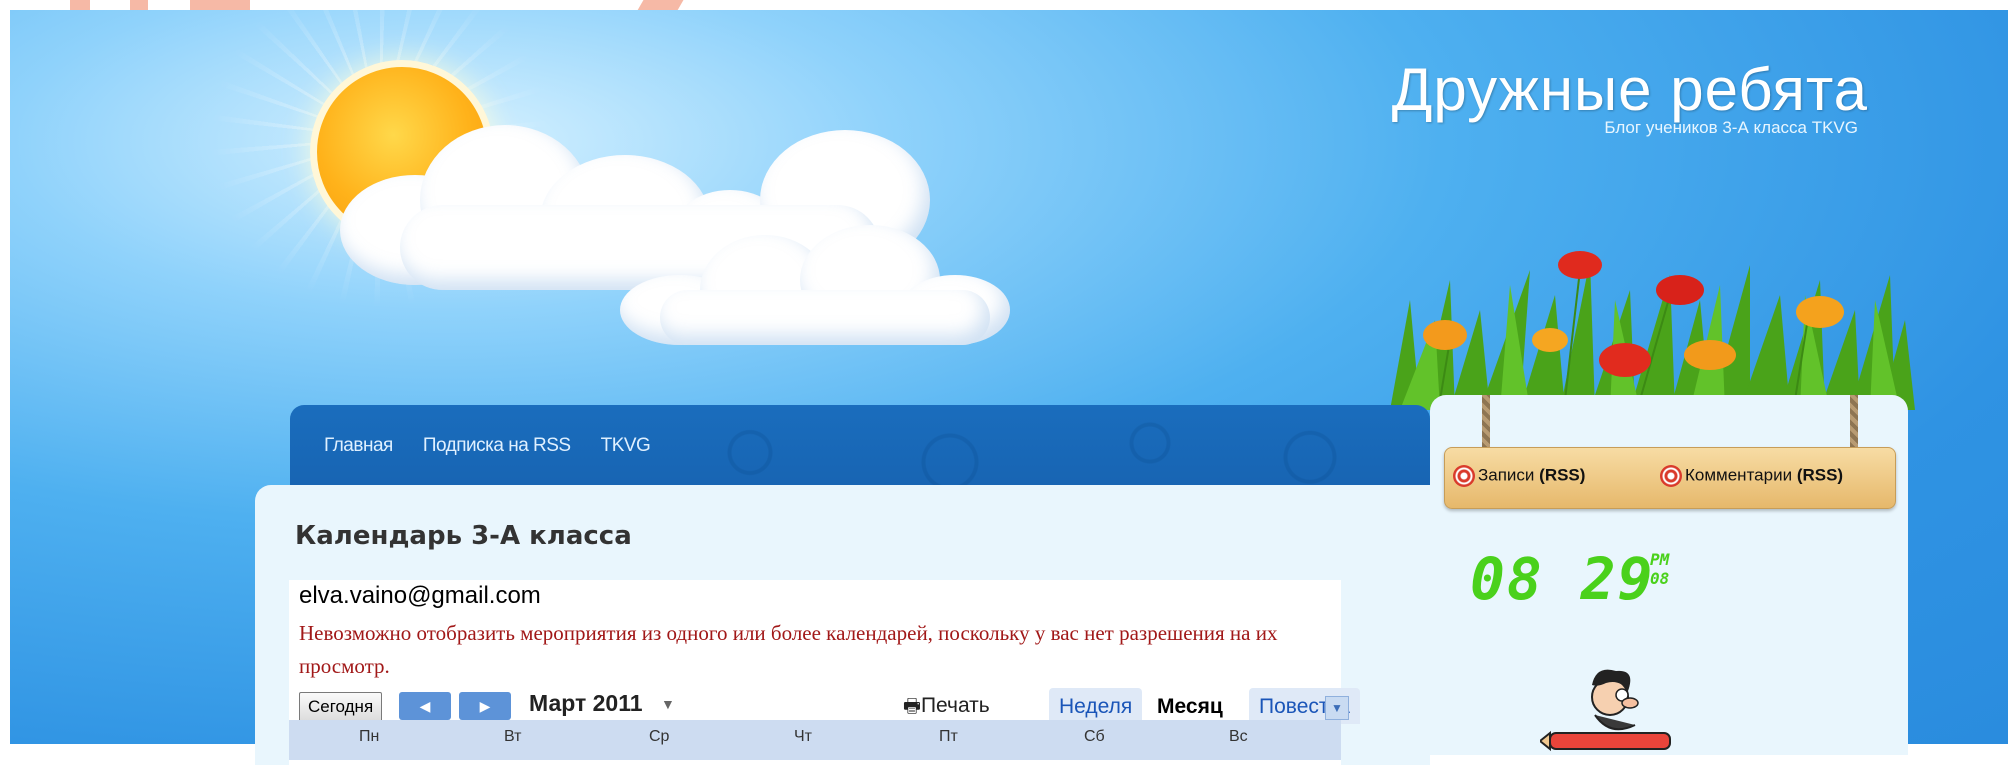 The height and width of the screenshot is (780, 2010). What do you see at coordinates (420, 595) in the screenshot?
I see `calendar-owner-email: elva.vaino@gmail.com` at bounding box center [420, 595].